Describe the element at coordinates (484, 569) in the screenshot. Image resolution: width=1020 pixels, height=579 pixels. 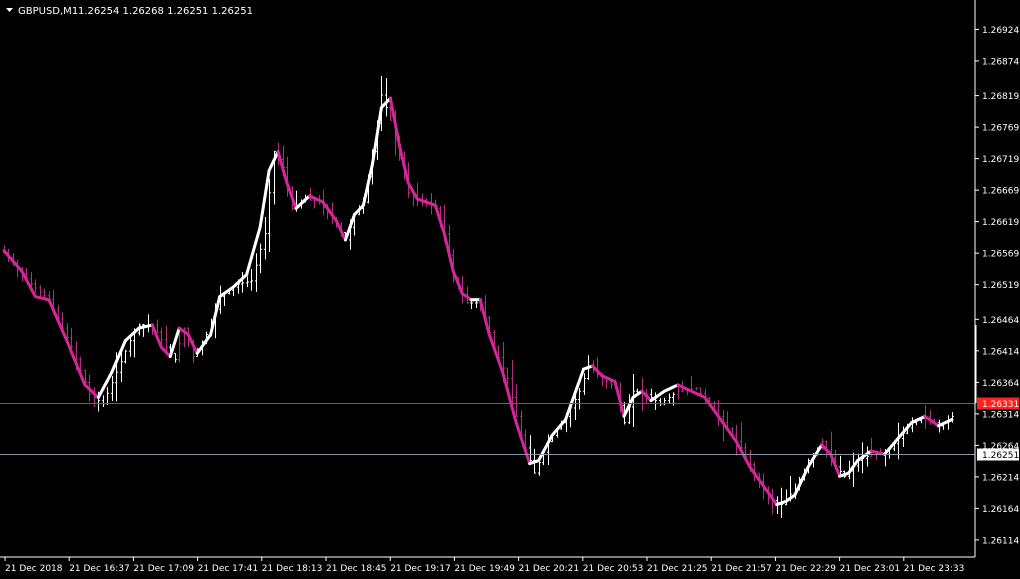
I see `time-tick-label: 21 Dec 19:49` at that location.